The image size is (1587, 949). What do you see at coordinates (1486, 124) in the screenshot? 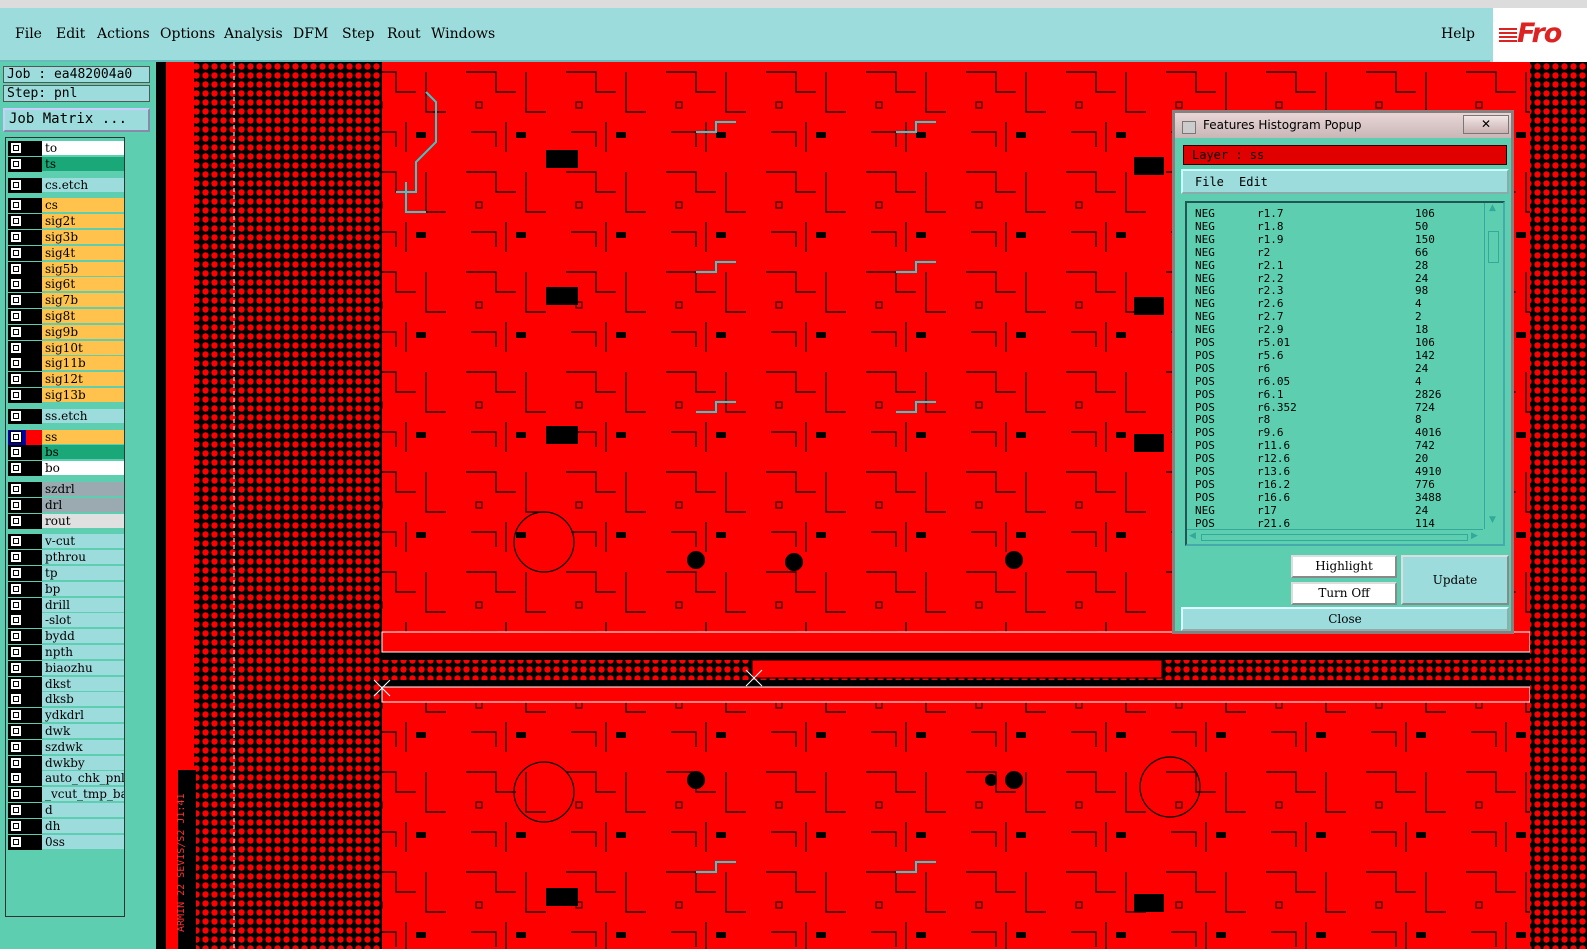
I see `popup-close-x-button: ✕` at bounding box center [1486, 124].